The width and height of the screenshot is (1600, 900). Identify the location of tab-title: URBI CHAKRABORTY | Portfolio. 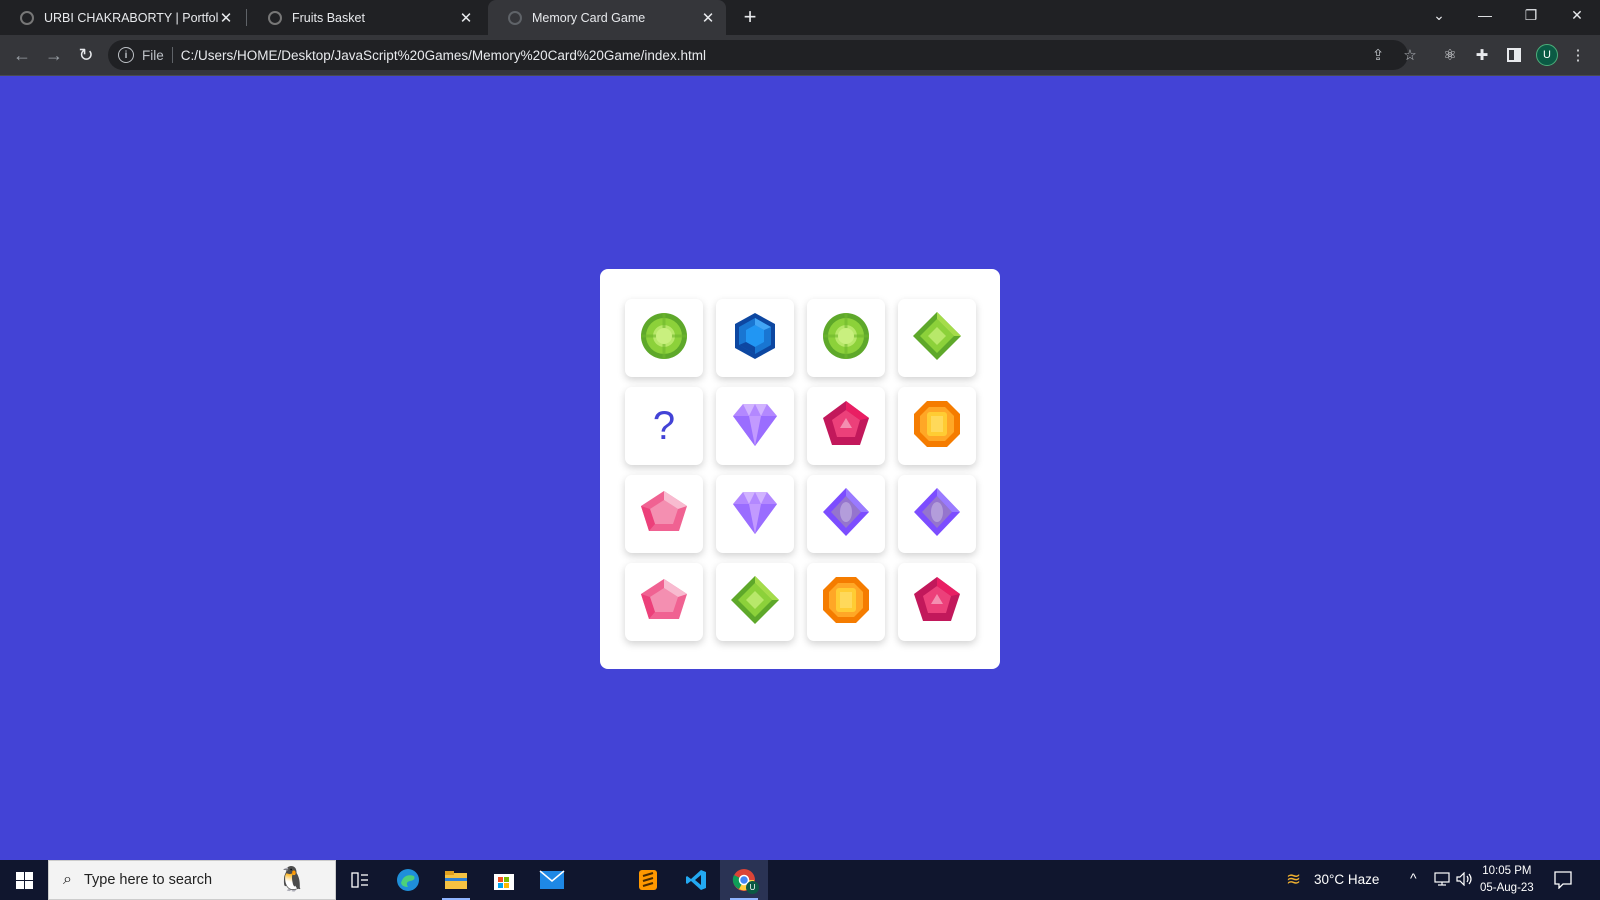
(131, 17).